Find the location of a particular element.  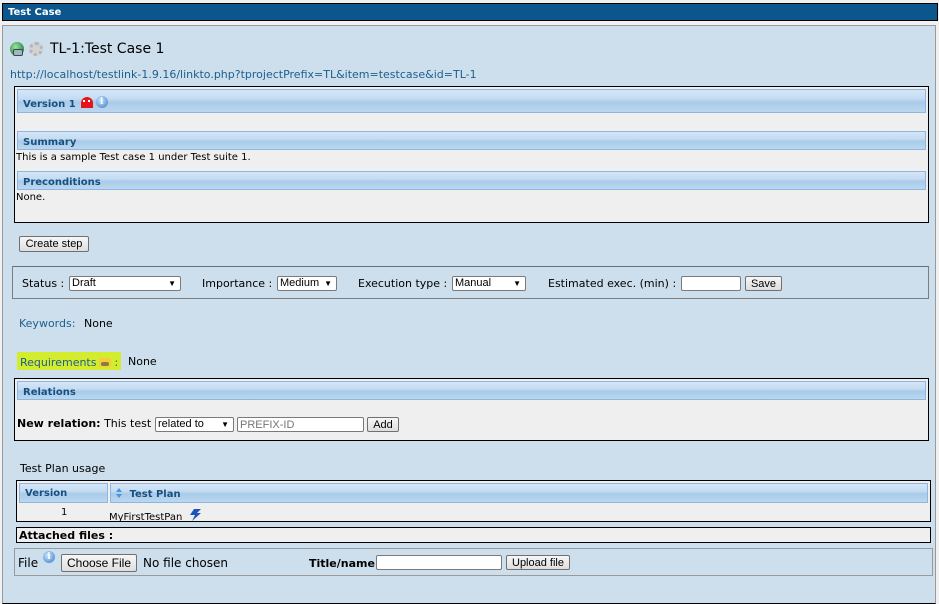

estimated-exec-input is located at coordinates (711, 283).